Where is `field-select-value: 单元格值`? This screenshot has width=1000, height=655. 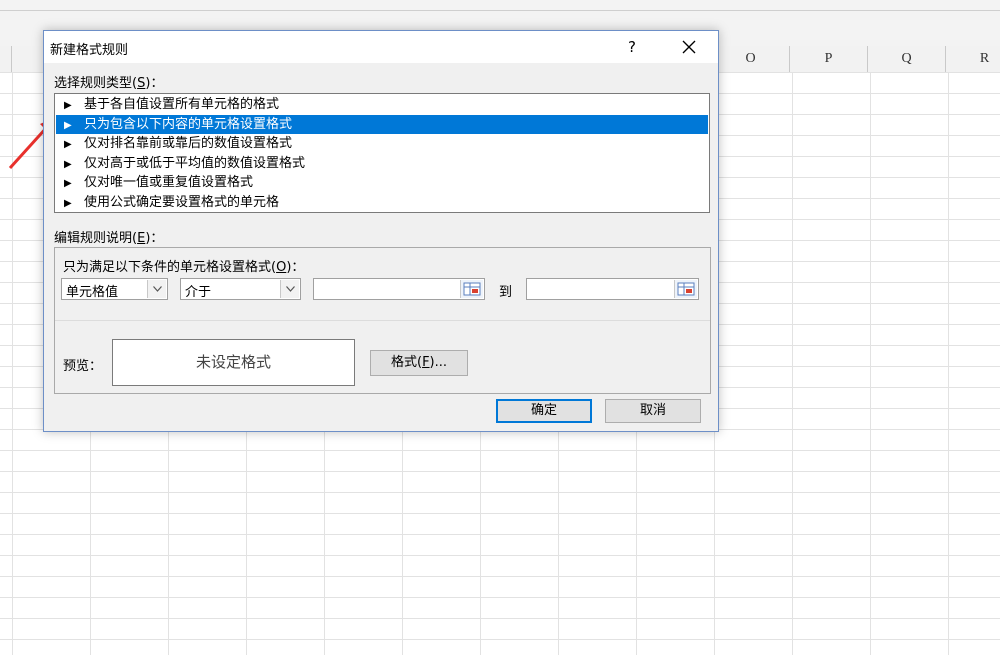
field-select-value: 单元格值 is located at coordinates (92, 292).